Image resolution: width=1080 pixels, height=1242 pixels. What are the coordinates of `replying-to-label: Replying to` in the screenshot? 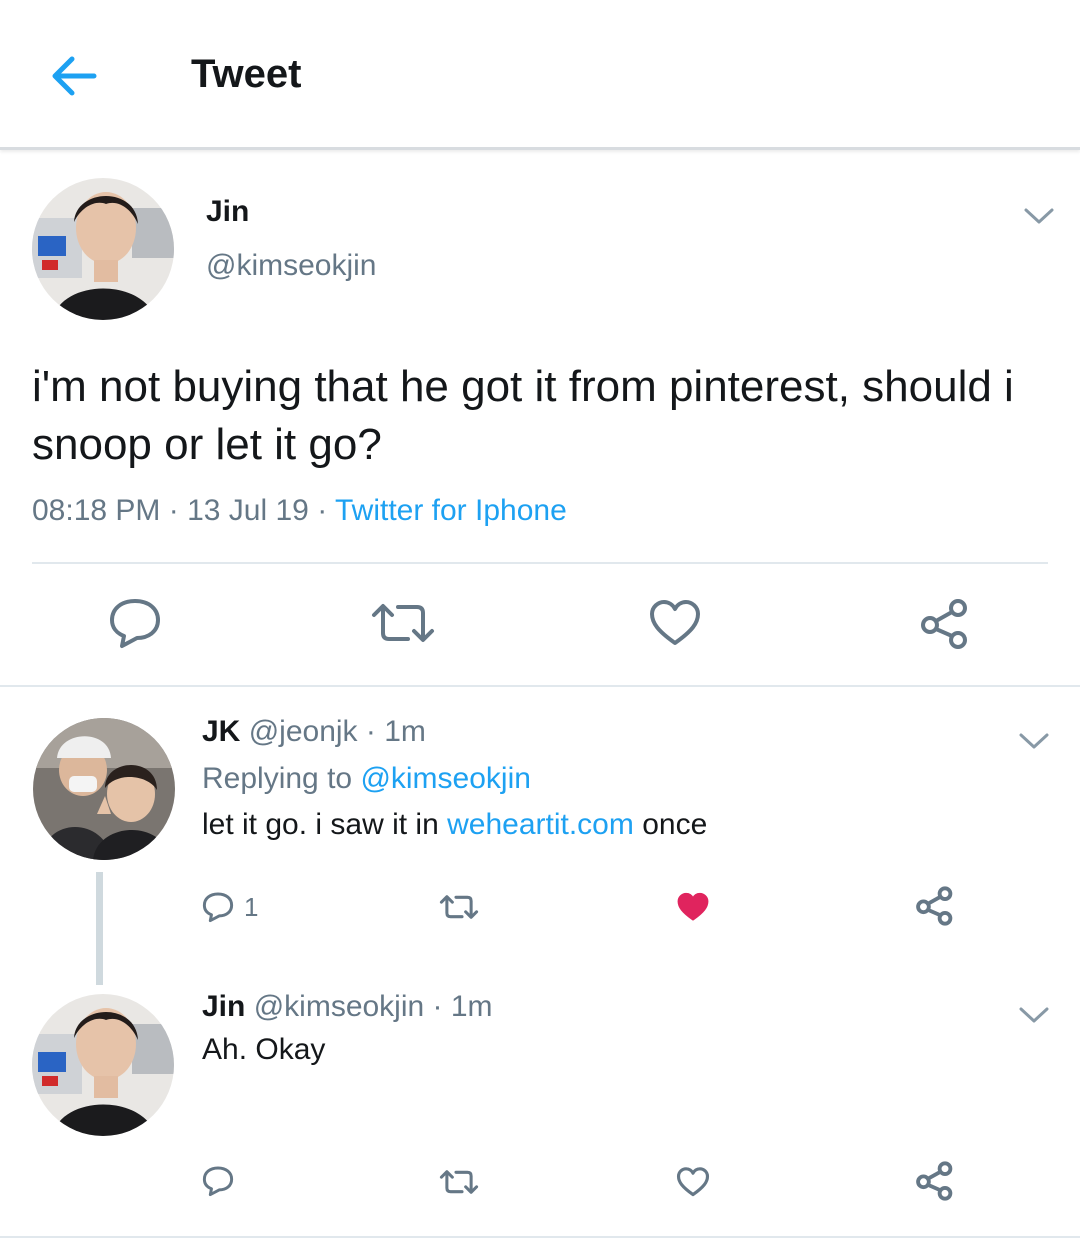 It's located at (281, 778).